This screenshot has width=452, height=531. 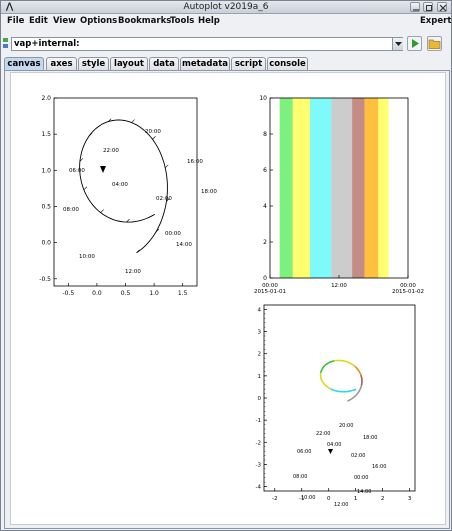 I want to click on window-title: Autoplot v2019a_6, so click(x=226, y=7).